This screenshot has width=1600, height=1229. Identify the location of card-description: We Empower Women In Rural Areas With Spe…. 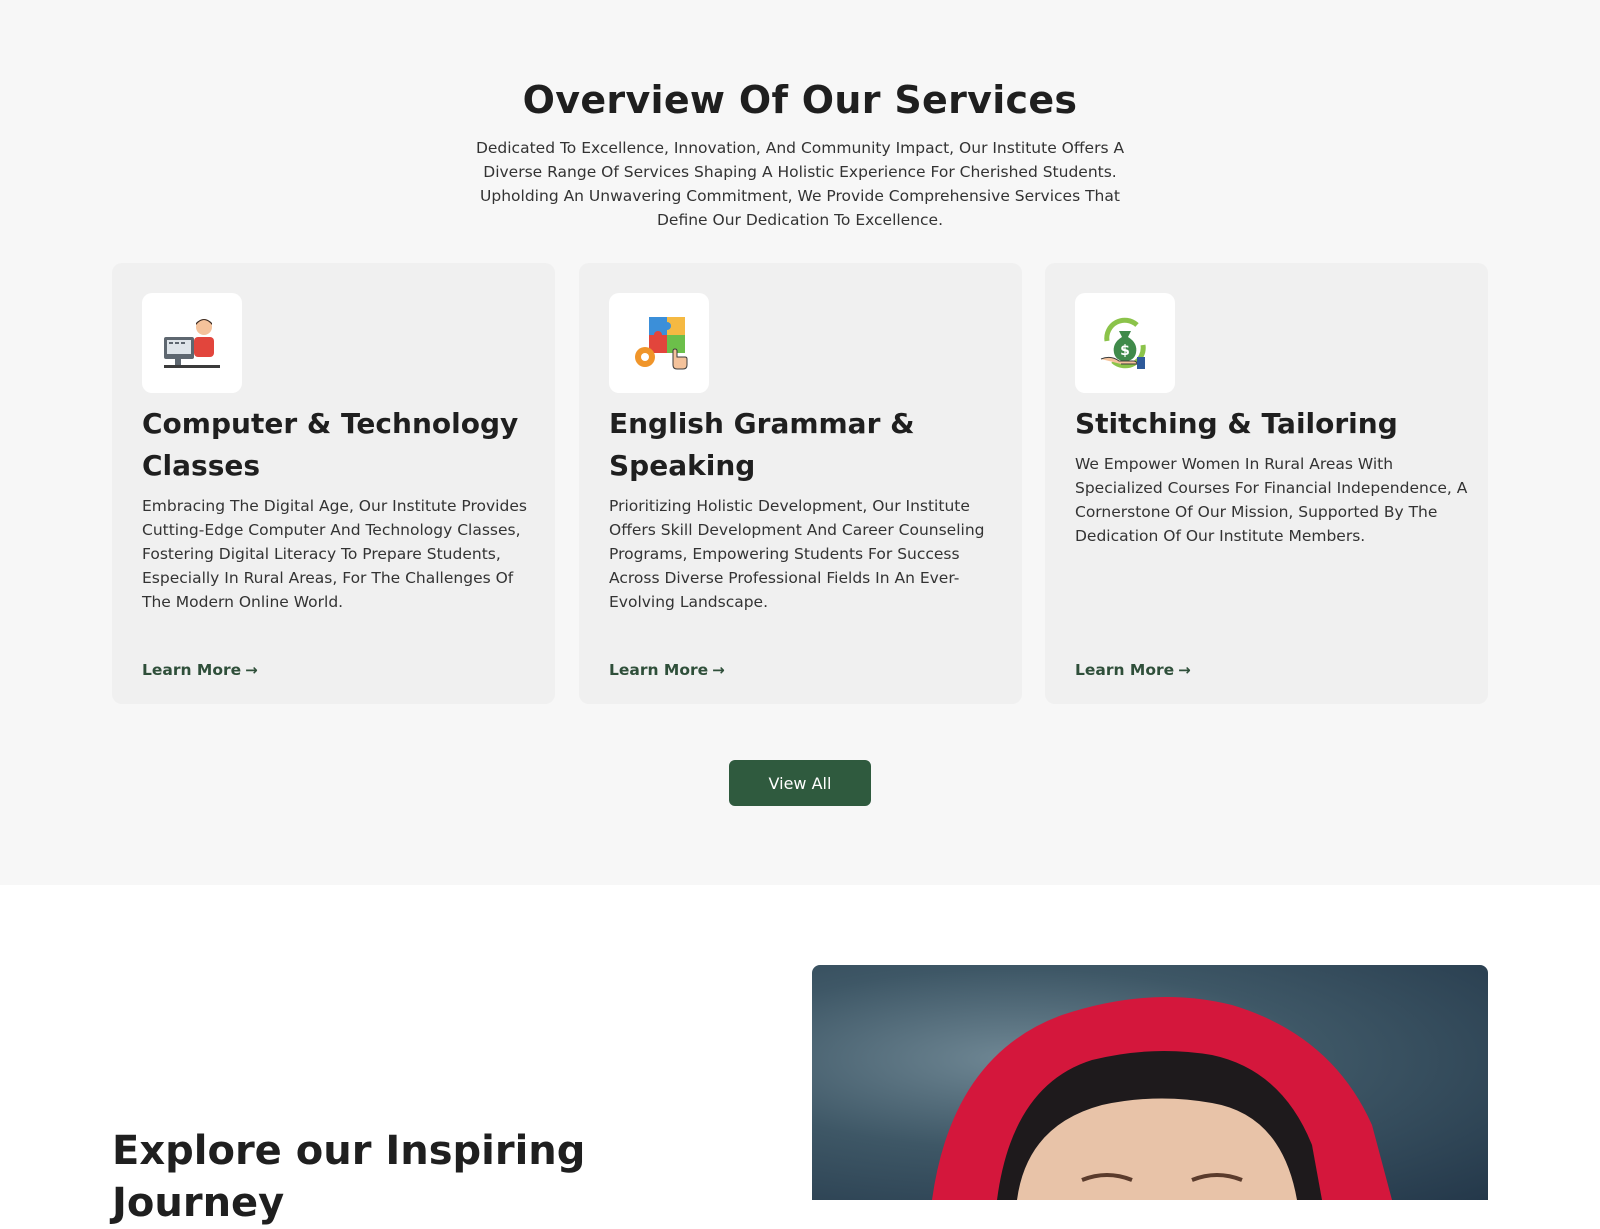
(1271, 500).